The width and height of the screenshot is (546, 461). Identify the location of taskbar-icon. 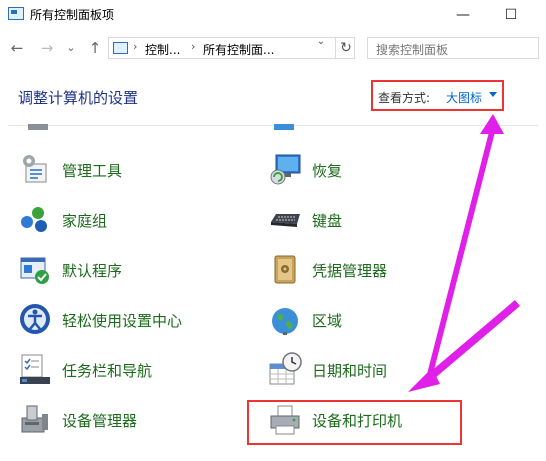
(35, 369).